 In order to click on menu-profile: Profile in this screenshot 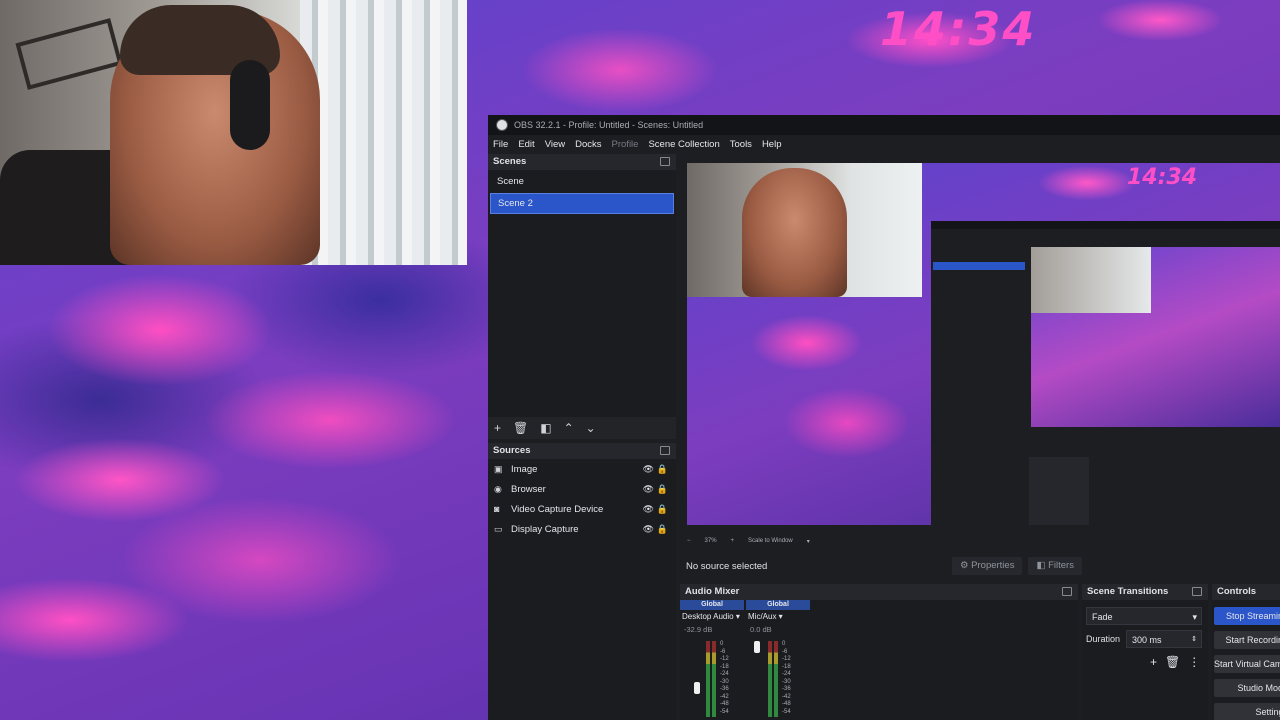, I will do `click(625, 144)`.